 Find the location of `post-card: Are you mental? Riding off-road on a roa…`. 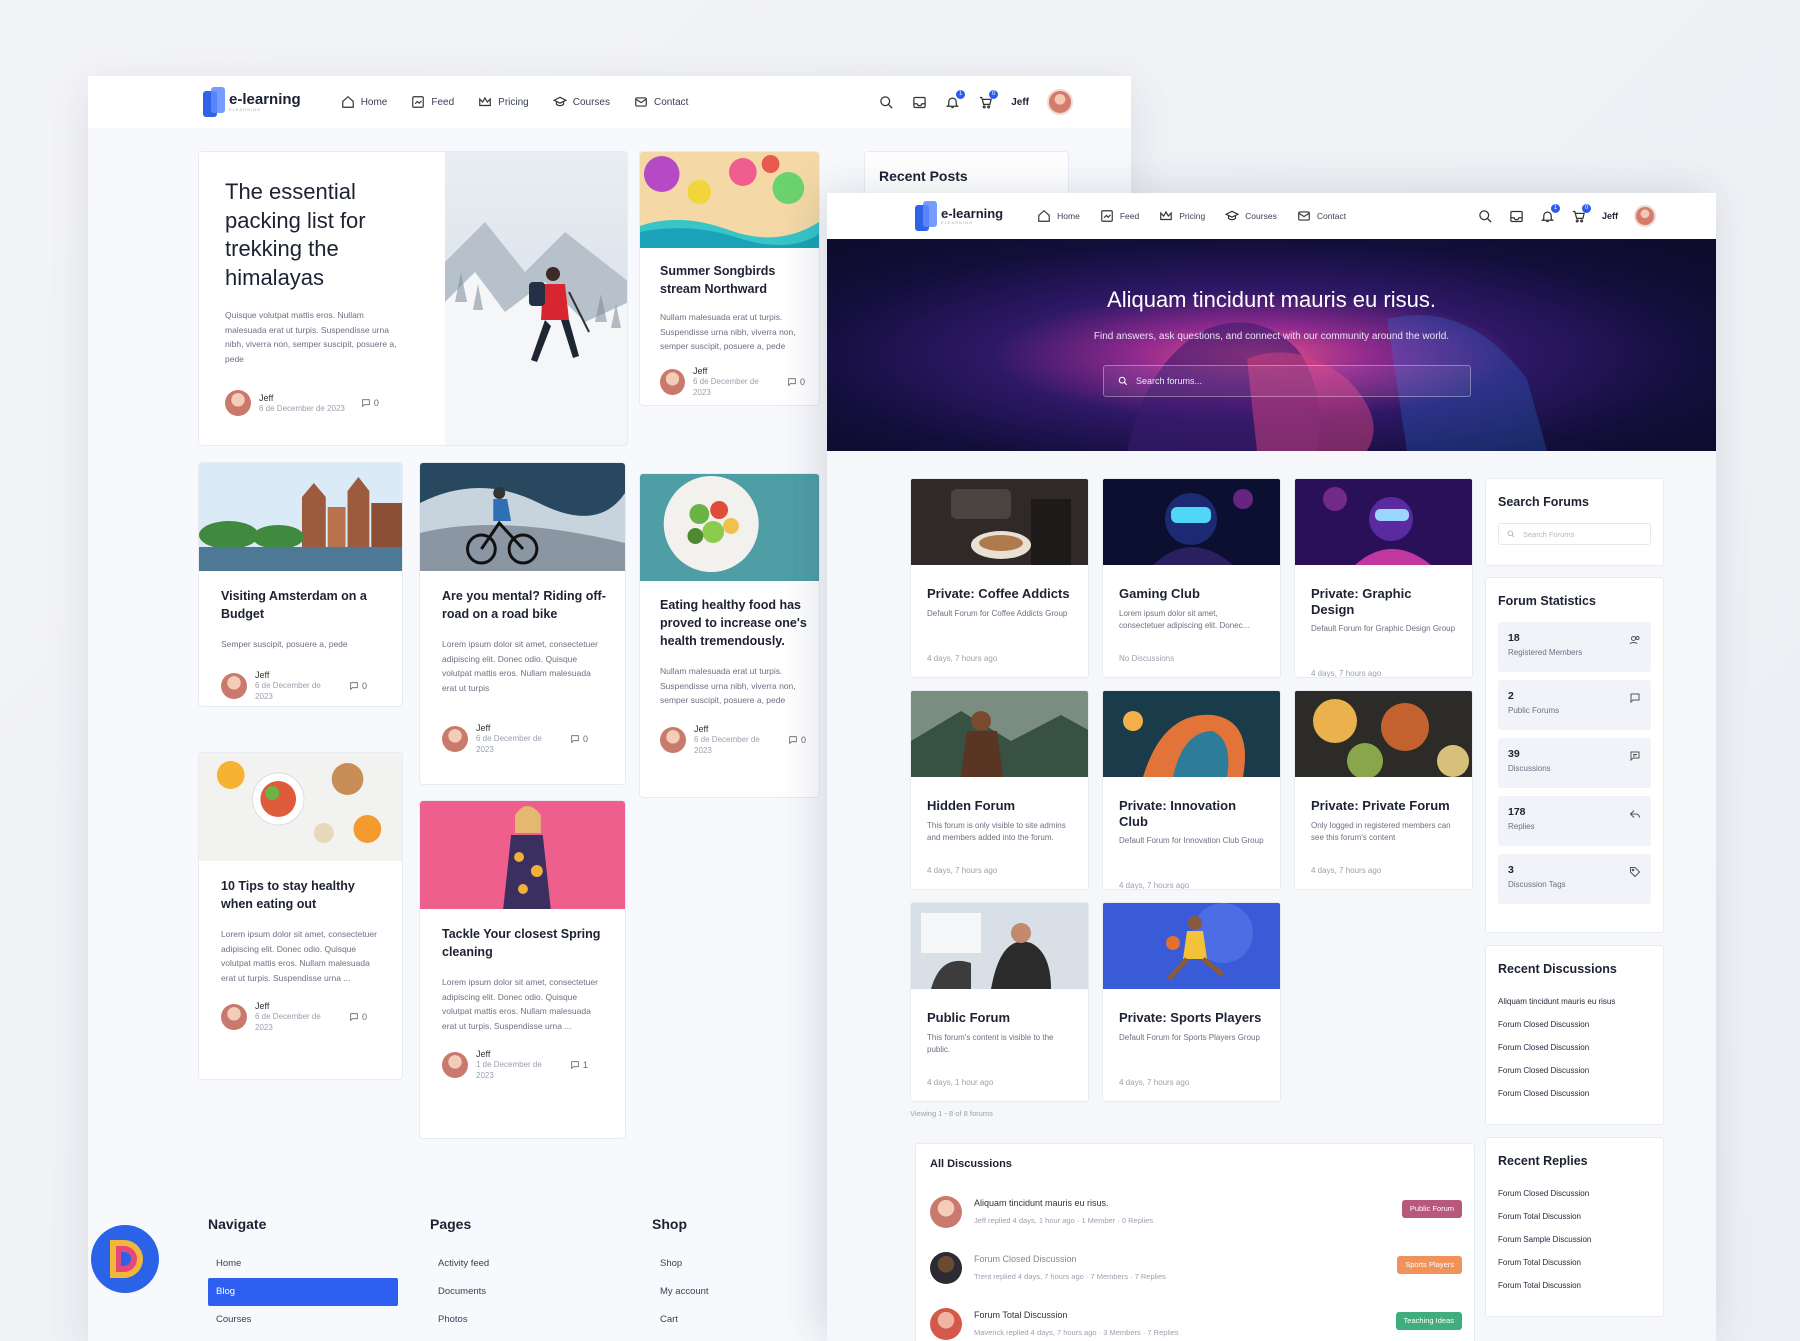

post-card: Are you mental? Riding off-road on a roa… is located at coordinates (522, 623).